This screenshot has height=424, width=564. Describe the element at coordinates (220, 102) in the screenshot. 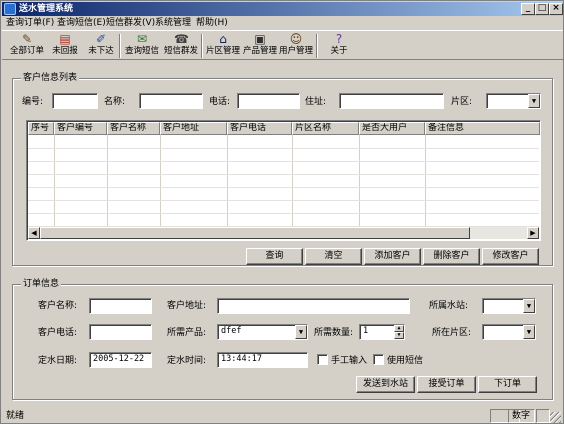

I see `filter-phone-label: 电话:` at that location.